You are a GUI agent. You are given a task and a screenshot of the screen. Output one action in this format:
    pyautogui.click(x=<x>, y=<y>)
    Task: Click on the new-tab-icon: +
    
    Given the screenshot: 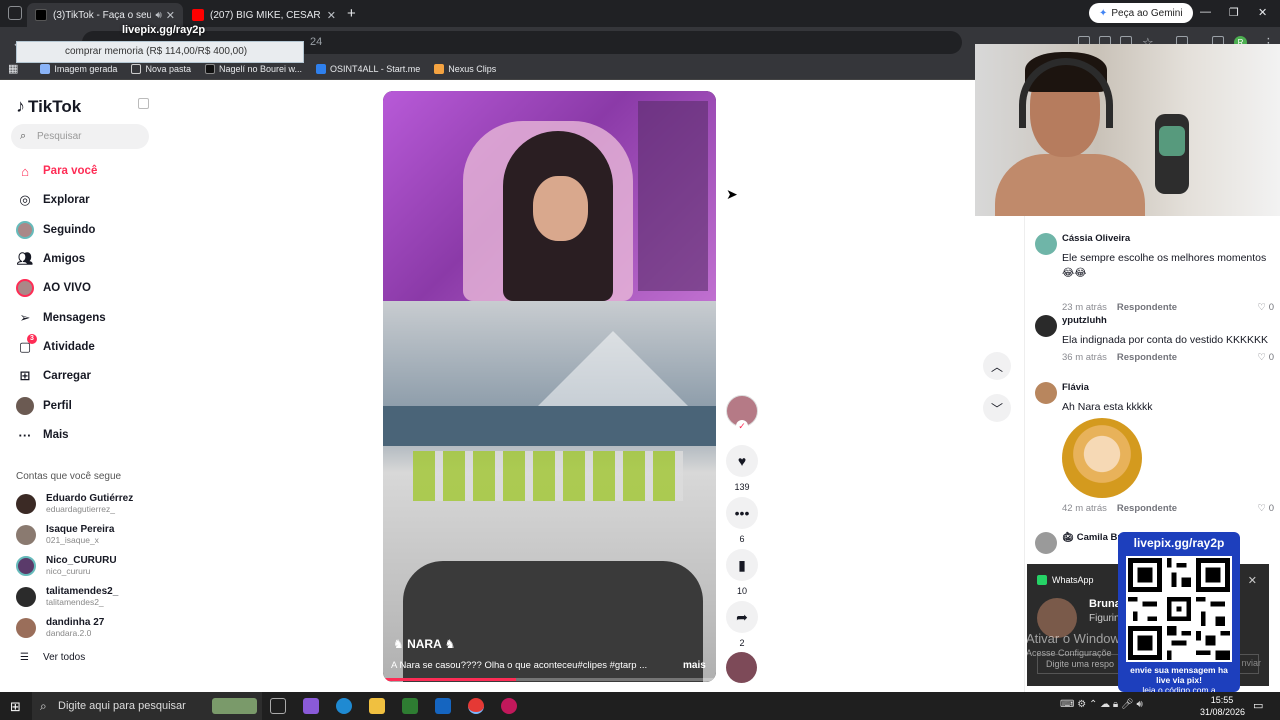 What is the action you would take?
    pyautogui.click(x=351, y=13)
    